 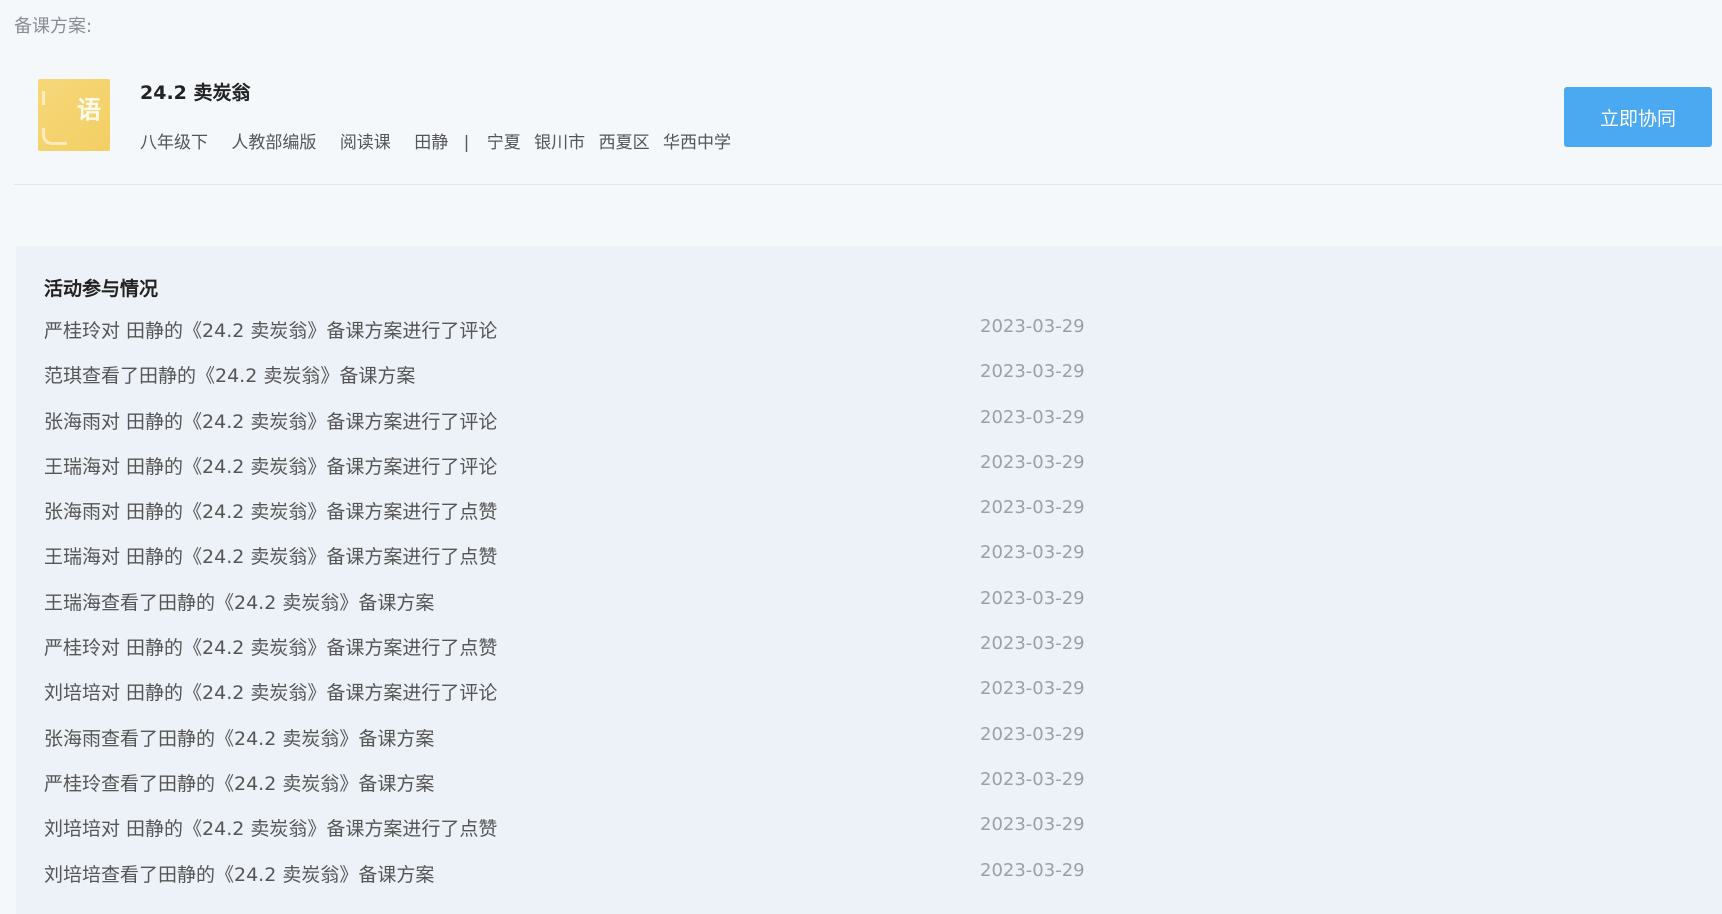 What do you see at coordinates (696, 143) in the screenshot?
I see `school-label: 华西中学` at bounding box center [696, 143].